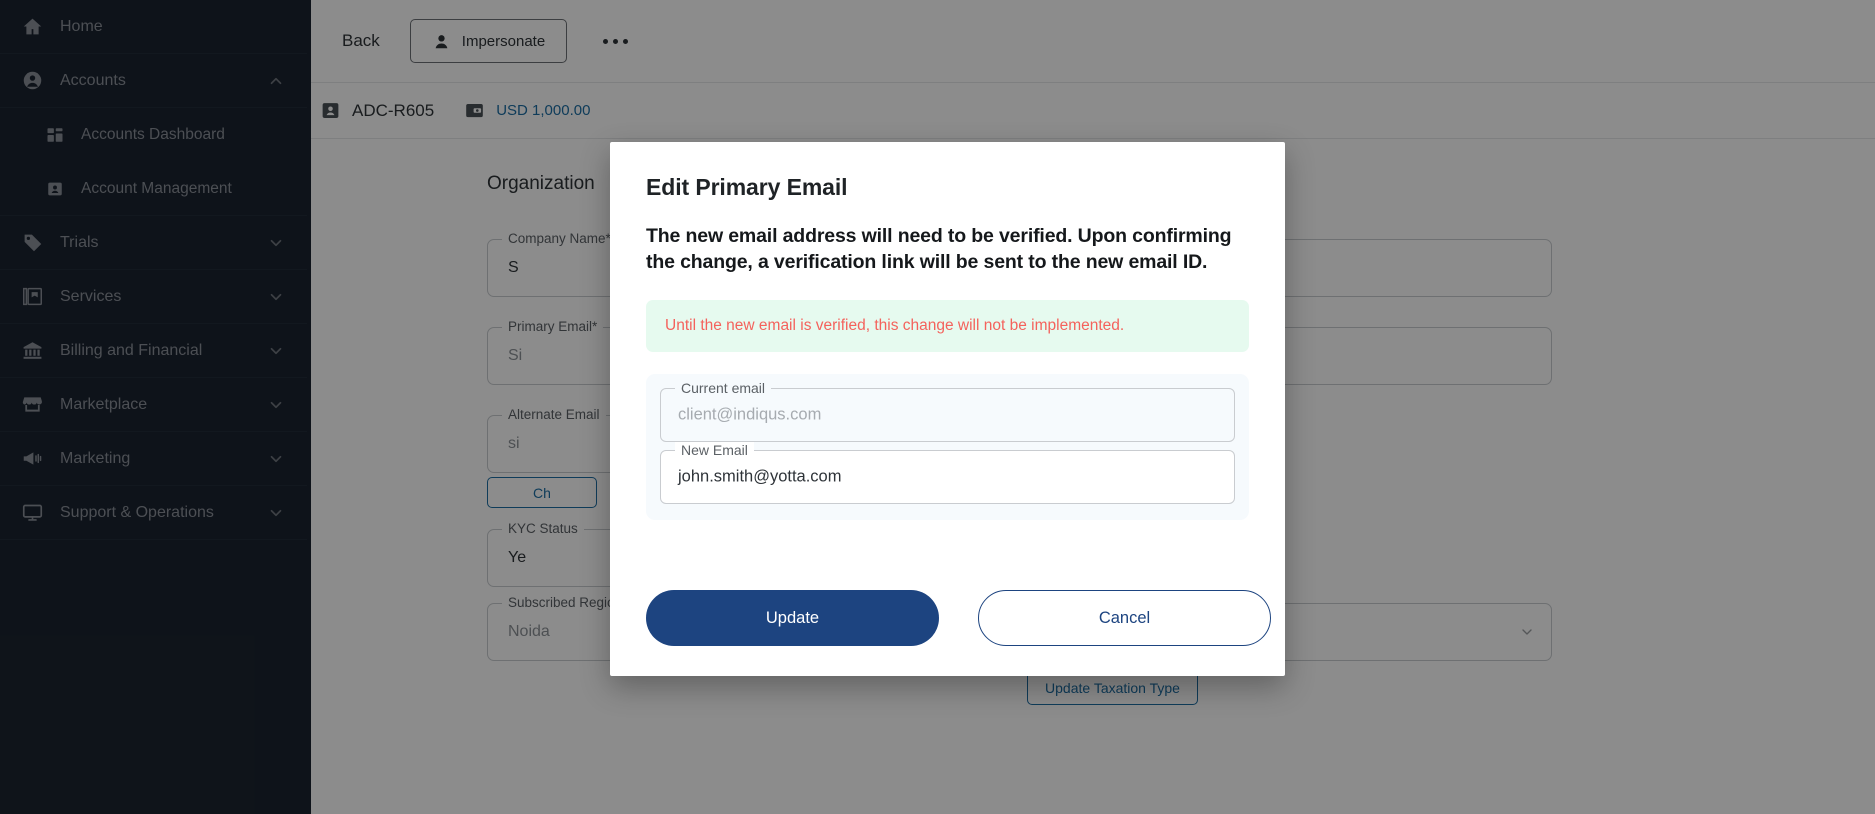  What do you see at coordinates (723, 388) in the screenshot?
I see `current-email-label: Current email` at bounding box center [723, 388].